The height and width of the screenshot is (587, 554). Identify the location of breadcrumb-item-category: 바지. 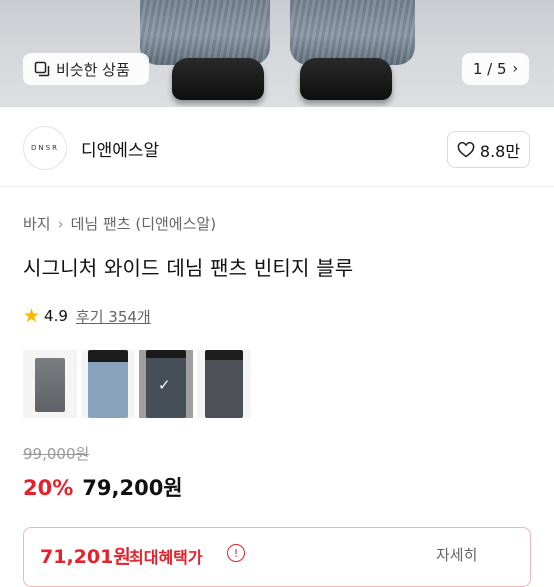
(37, 223).